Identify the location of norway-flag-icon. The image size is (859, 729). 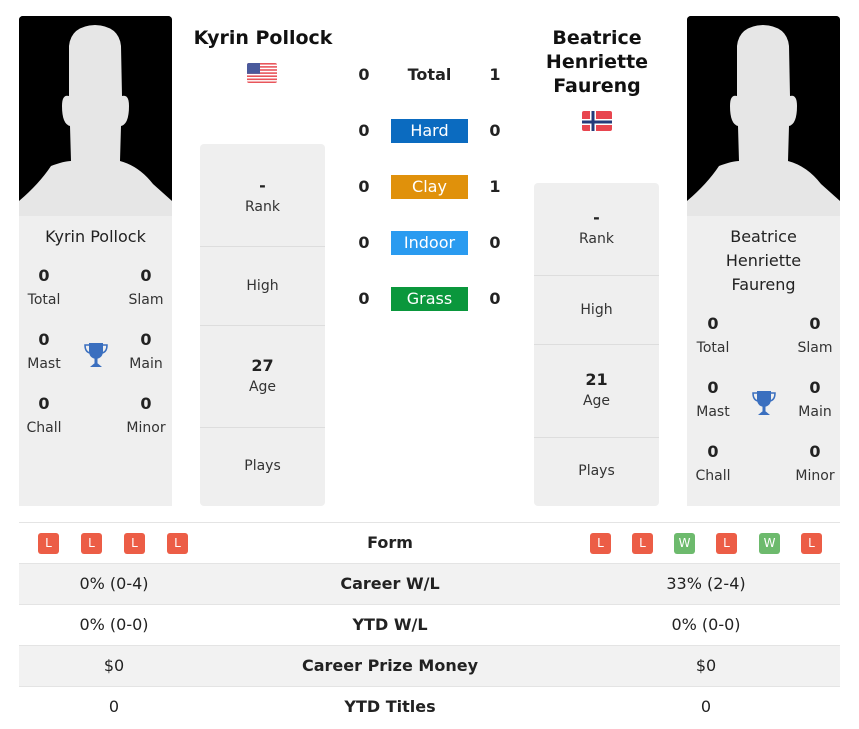
(597, 121).